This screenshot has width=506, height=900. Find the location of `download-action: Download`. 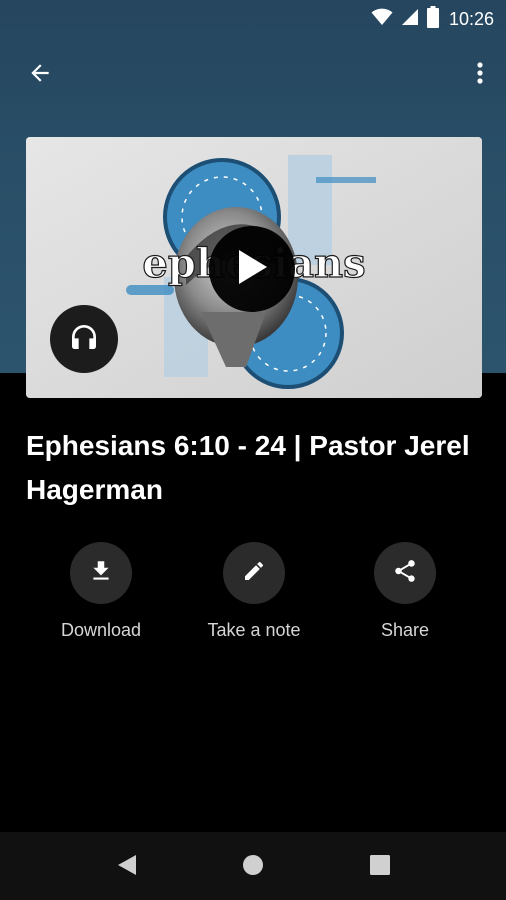

download-action: Download is located at coordinates (101, 591).